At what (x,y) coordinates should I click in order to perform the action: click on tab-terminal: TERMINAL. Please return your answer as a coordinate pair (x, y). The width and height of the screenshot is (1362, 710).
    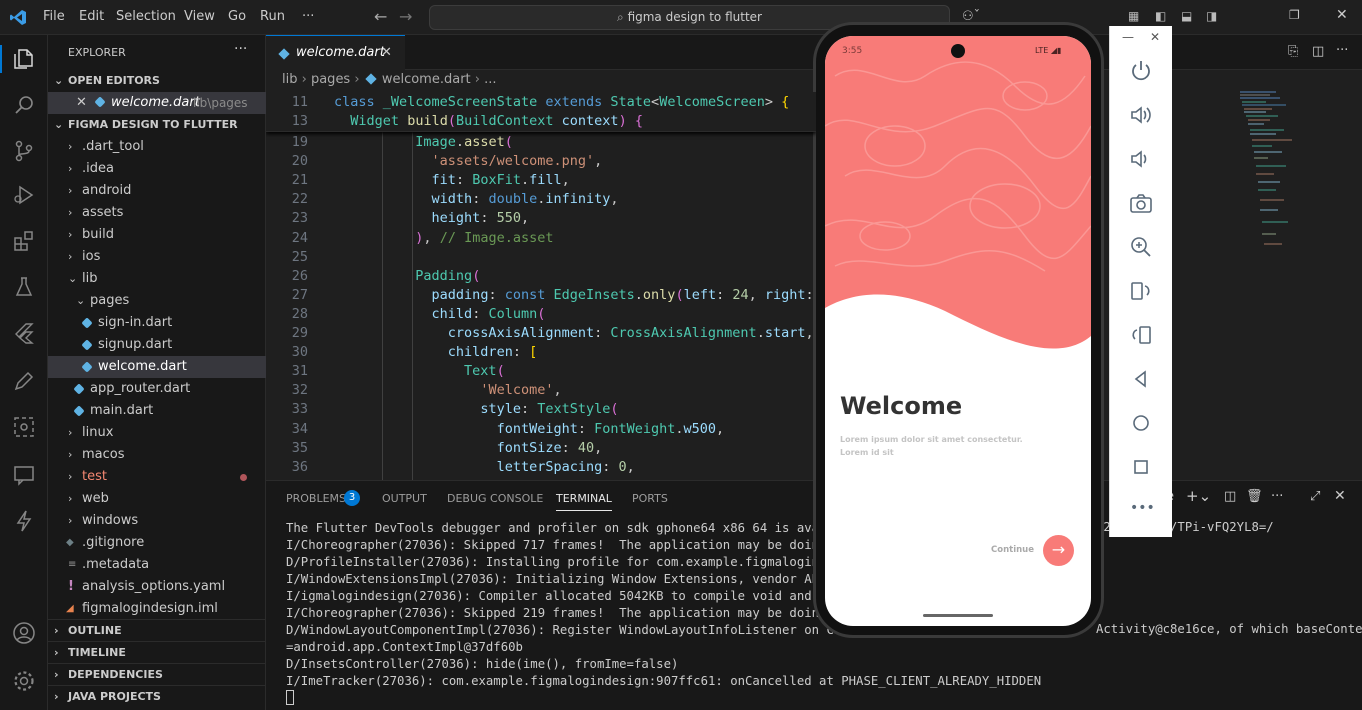
    Looking at the image, I should click on (584, 501).